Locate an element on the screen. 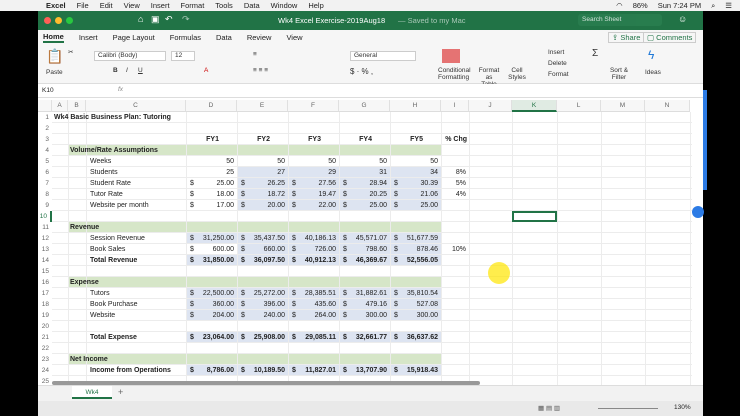 Image resolution: width=740 pixels, height=416 pixels. value-cell: 660.00 is located at coordinates (261, 249).